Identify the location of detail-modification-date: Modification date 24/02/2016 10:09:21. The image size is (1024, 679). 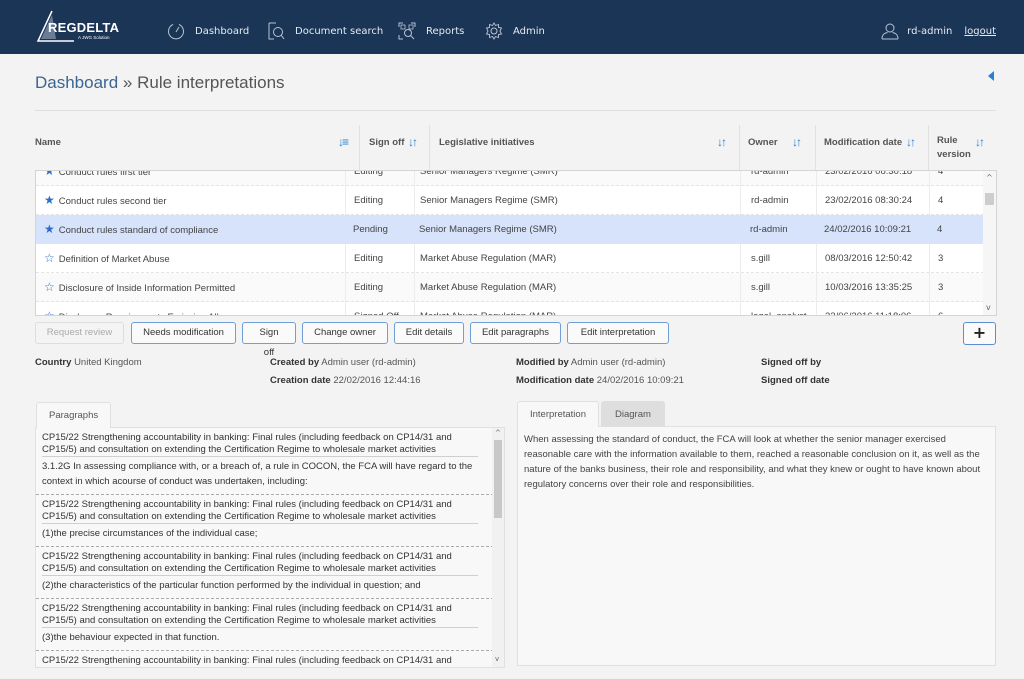
(600, 380).